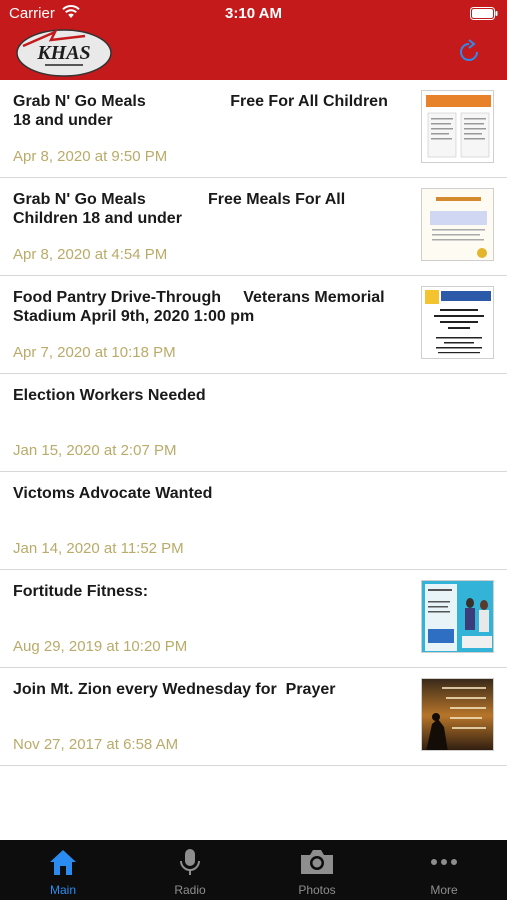 The height and width of the screenshot is (900, 507). I want to click on refresh-icon, so click(469, 52).